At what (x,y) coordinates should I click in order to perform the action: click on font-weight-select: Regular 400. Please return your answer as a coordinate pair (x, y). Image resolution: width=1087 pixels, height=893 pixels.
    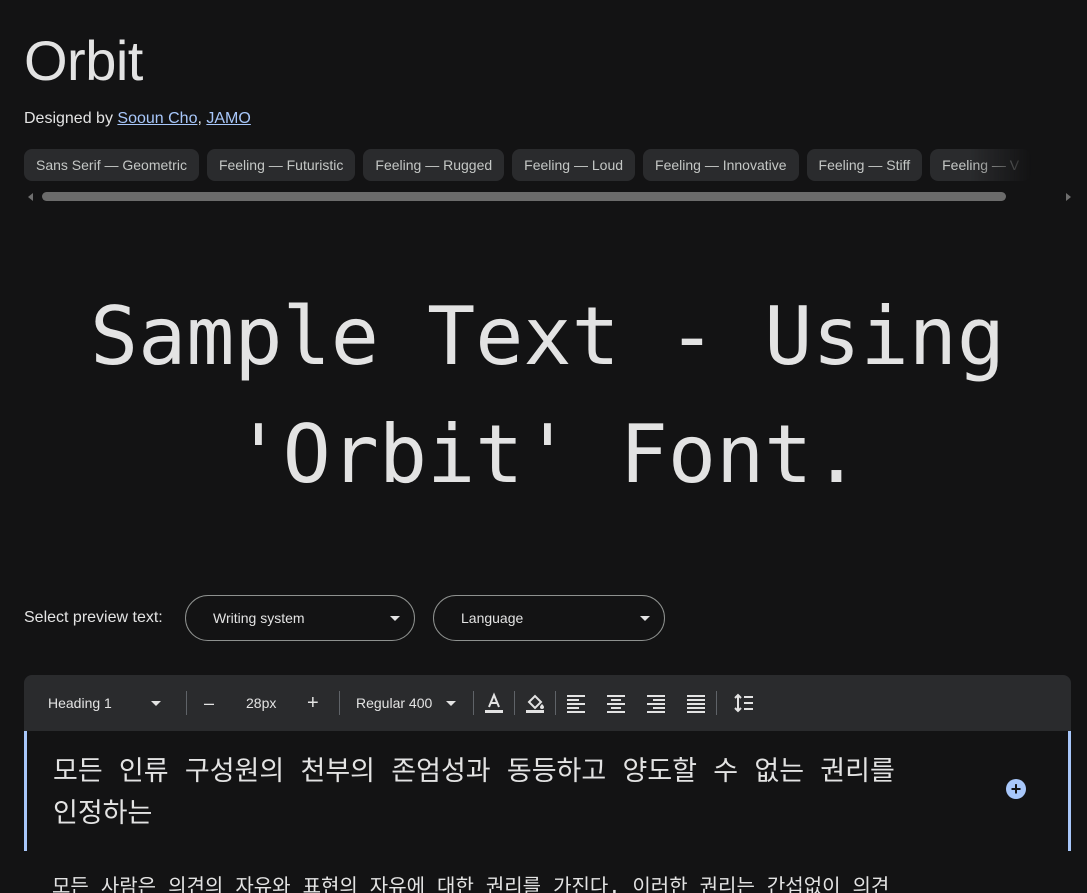
    Looking at the image, I should click on (394, 703).